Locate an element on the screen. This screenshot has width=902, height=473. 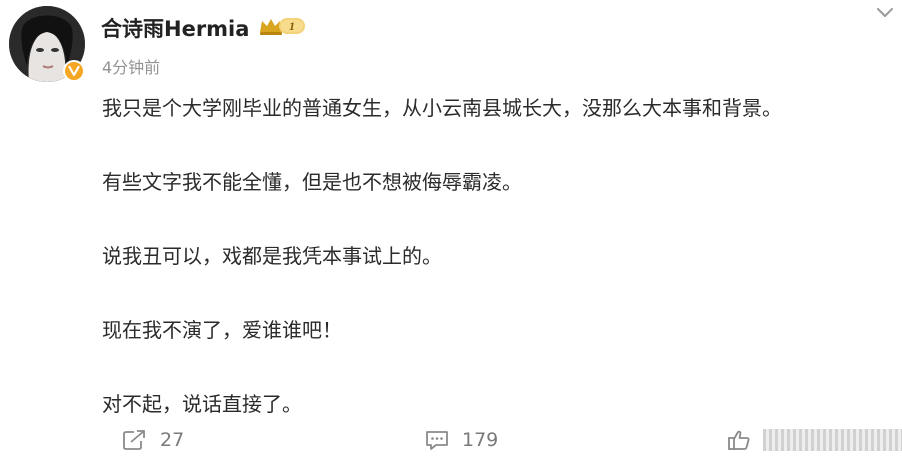
repost-count: 27 is located at coordinates (172, 440).